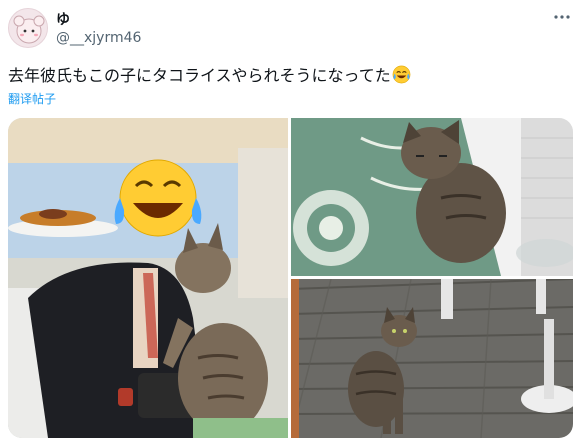 This screenshot has width=583, height=440. I want to click on face-with-tears-of-joy-icon, so click(401, 74).